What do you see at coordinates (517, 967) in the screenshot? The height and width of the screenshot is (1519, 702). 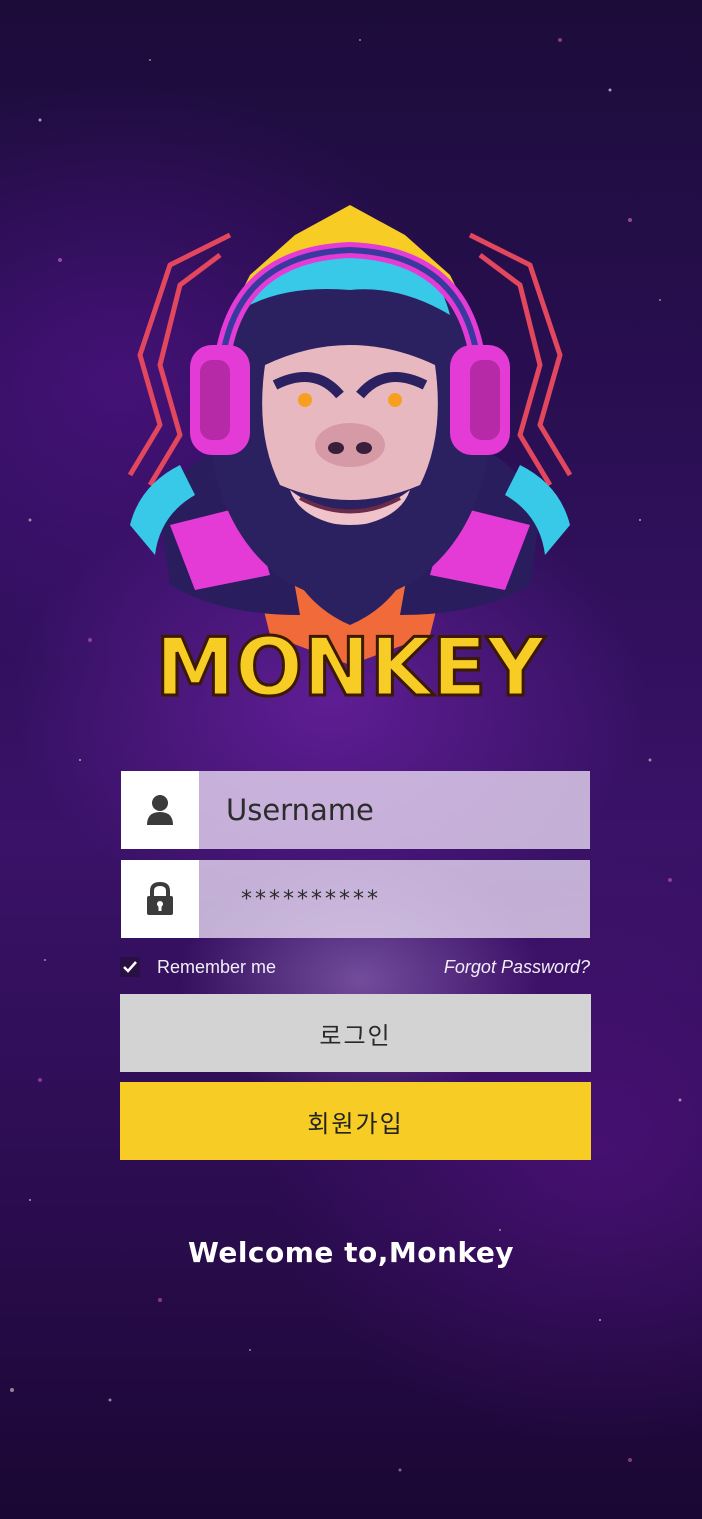 I see `forgot-password-link: Forgot Password?` at bounding box center [517, 967].